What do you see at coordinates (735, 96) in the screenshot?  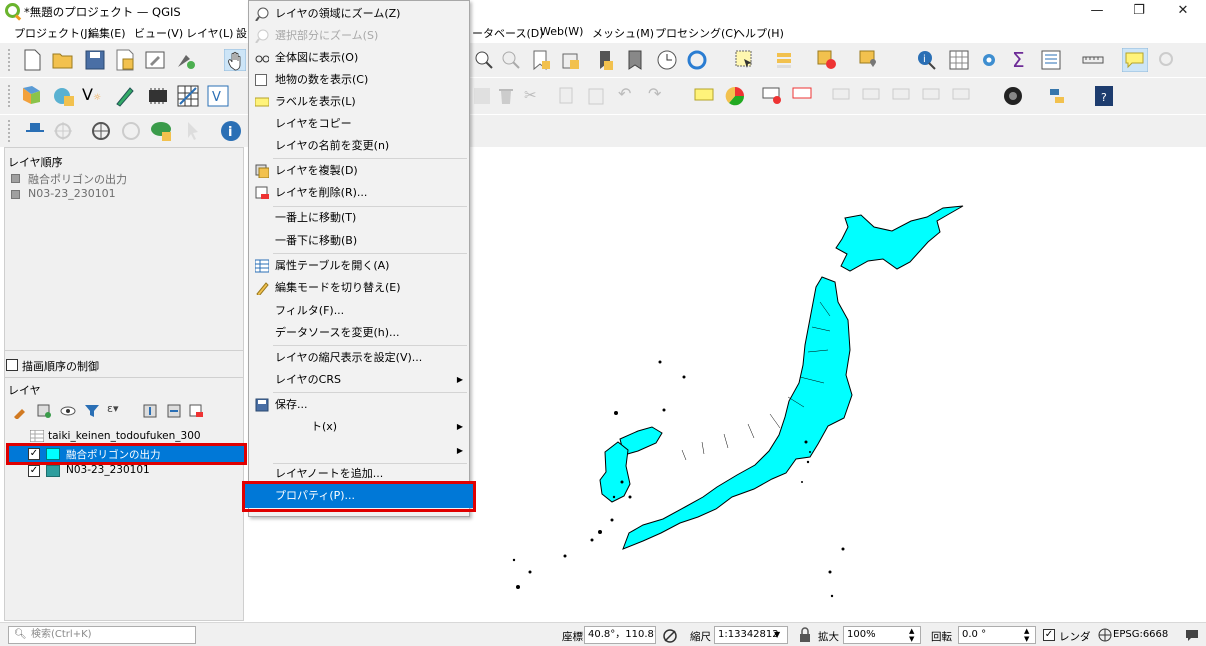 I see `diagram-icon` at bounding box center [735, 96].